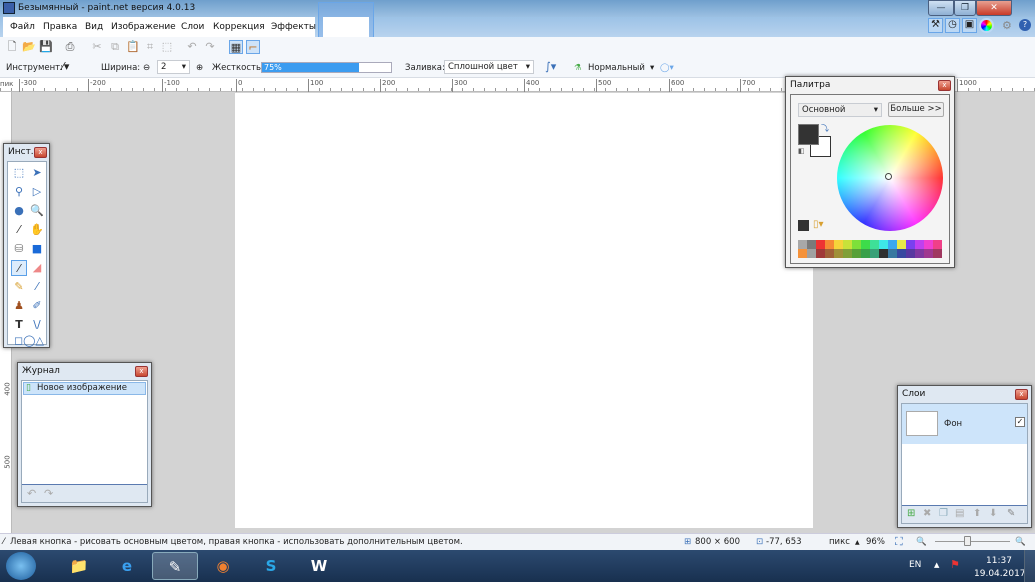 This screenshot has height=582, width=1035. Describe the element at coordinates (899, 542) in the screenshot. I see `fit-window-icon: ⛶` at that location.